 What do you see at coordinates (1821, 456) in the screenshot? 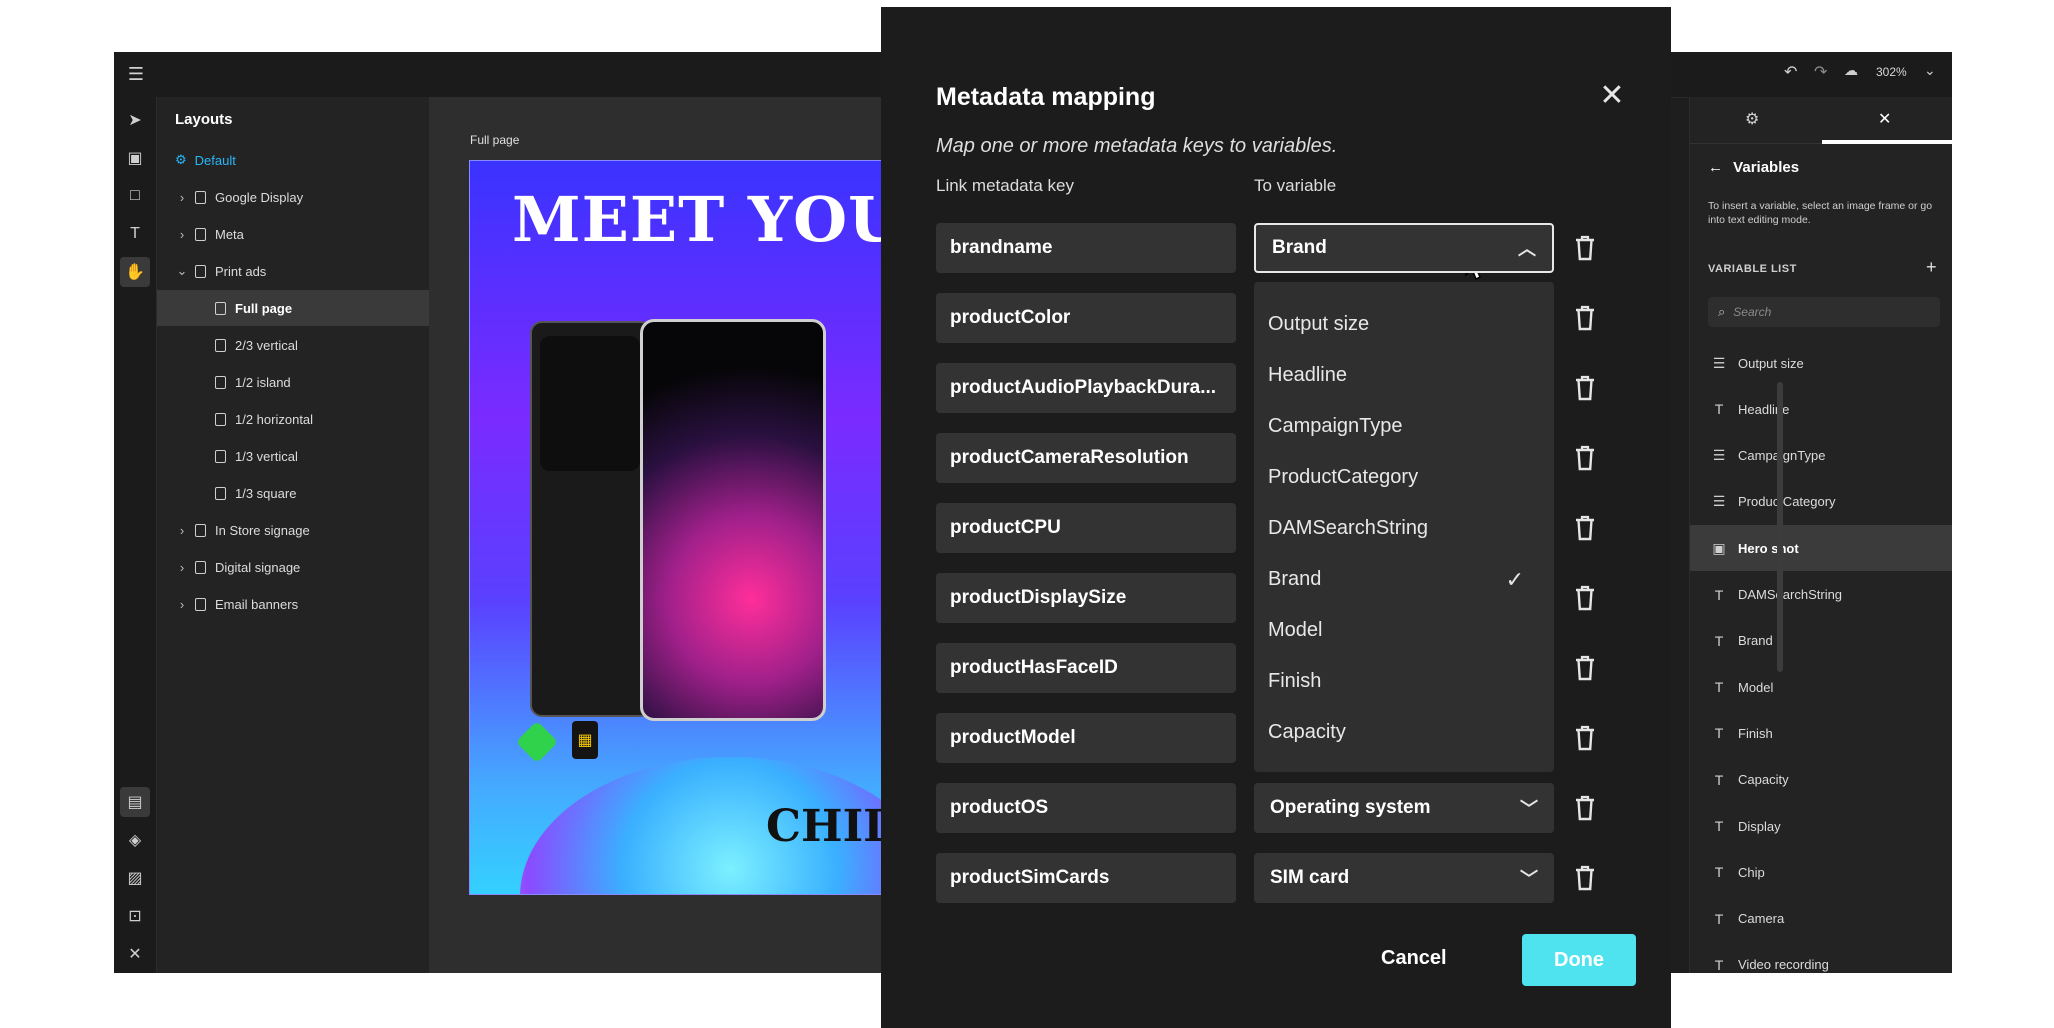
I see `variable-item: ☰CampaignType` at bounding box center [1821, 456].